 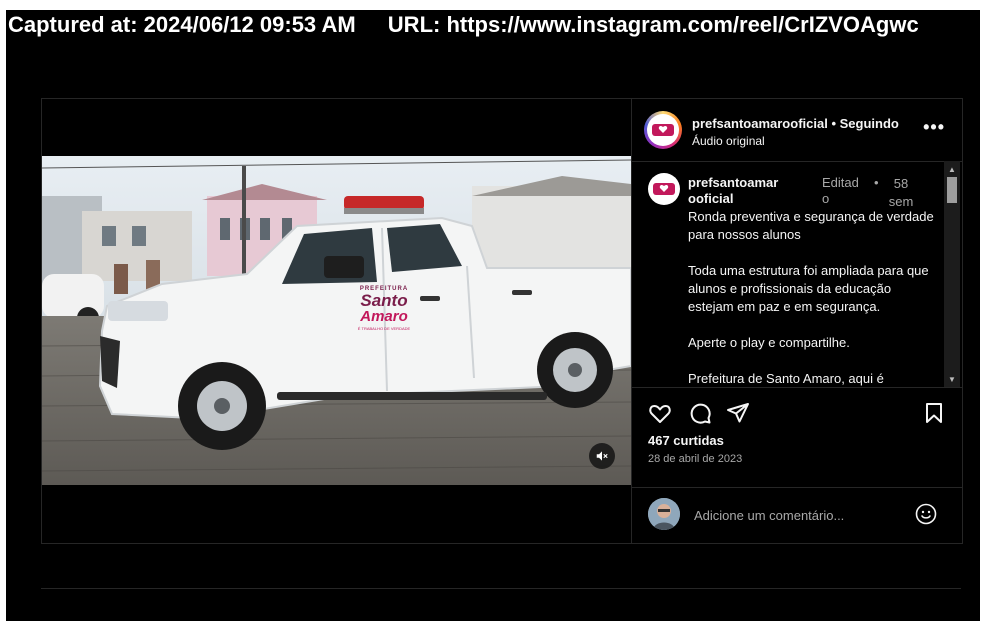 What do you see at coordinates (901, 193) in the screenshot?
I see `caption-time: 58 sem` at bounding box center [901, 193].